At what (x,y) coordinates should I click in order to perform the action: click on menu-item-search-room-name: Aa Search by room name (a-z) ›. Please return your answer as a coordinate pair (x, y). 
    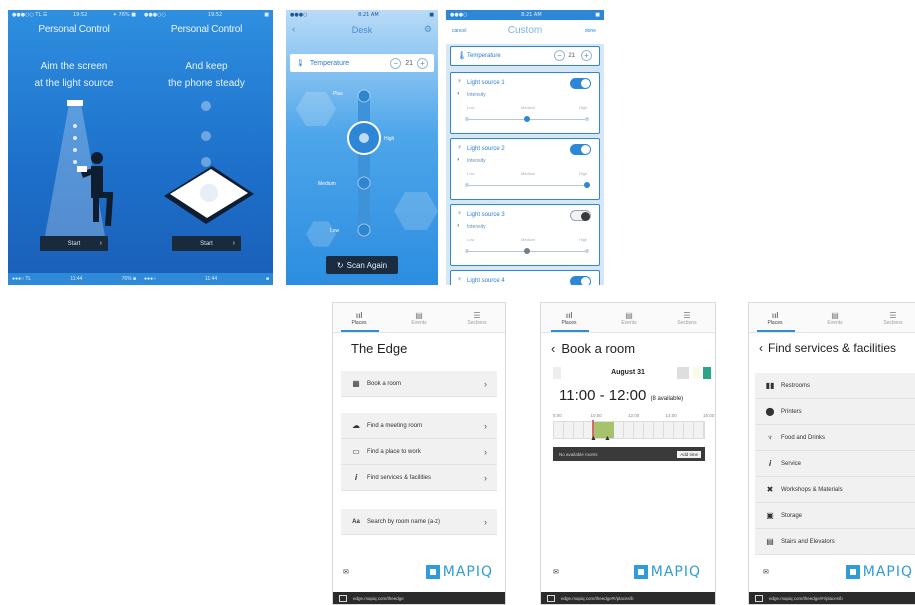
    Looking at the image, I should click on (419, 522).